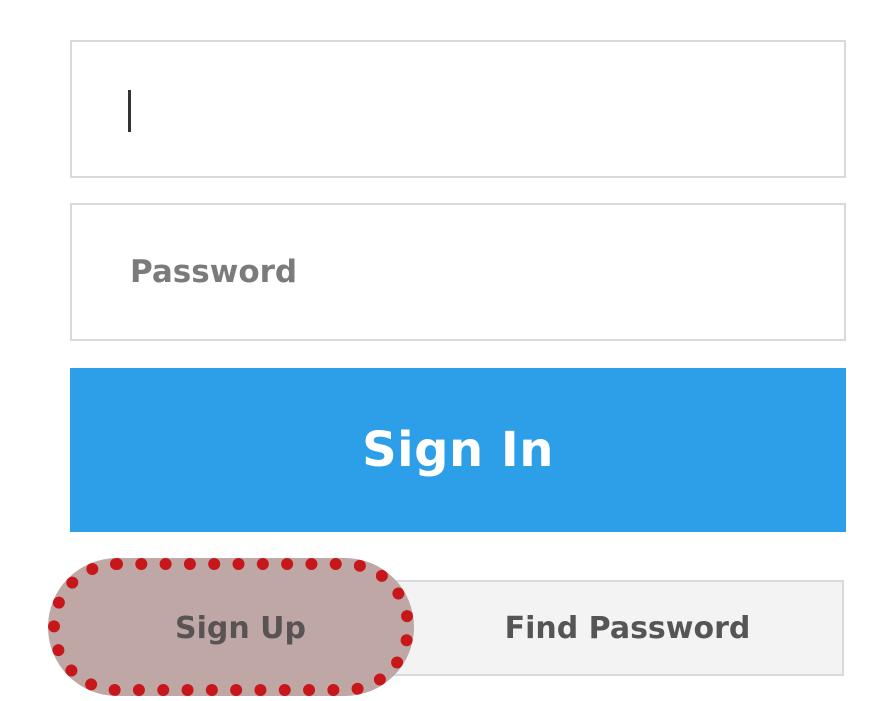 Image resolution: width=891 pixels, height=701 pixels. I want to click on id-input, so click(475, 109).